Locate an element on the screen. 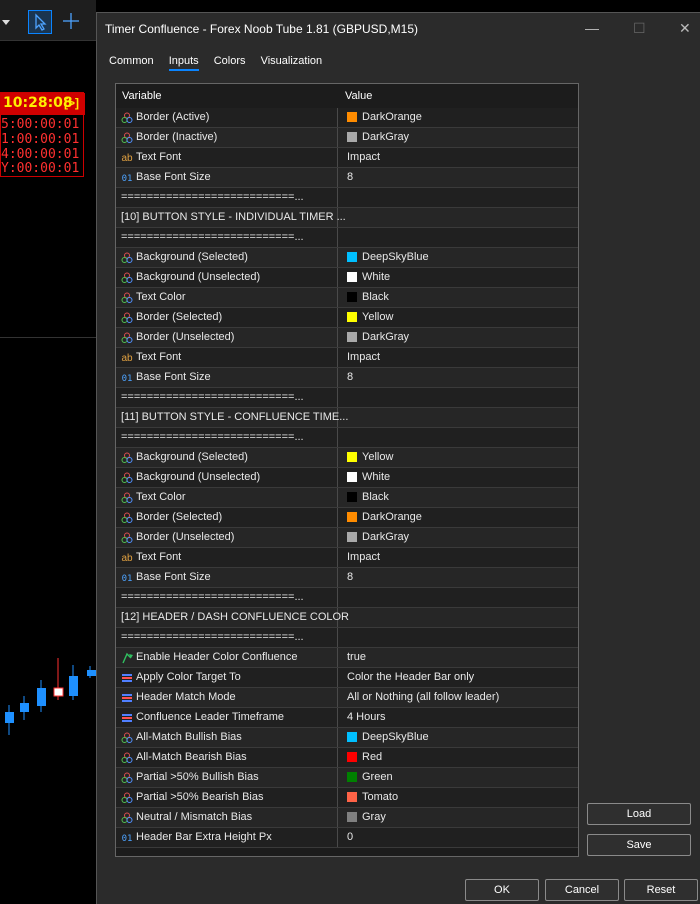 The height and width of the screenshot is (904, 700). save-button: Save is located at coordinates (639, 845).